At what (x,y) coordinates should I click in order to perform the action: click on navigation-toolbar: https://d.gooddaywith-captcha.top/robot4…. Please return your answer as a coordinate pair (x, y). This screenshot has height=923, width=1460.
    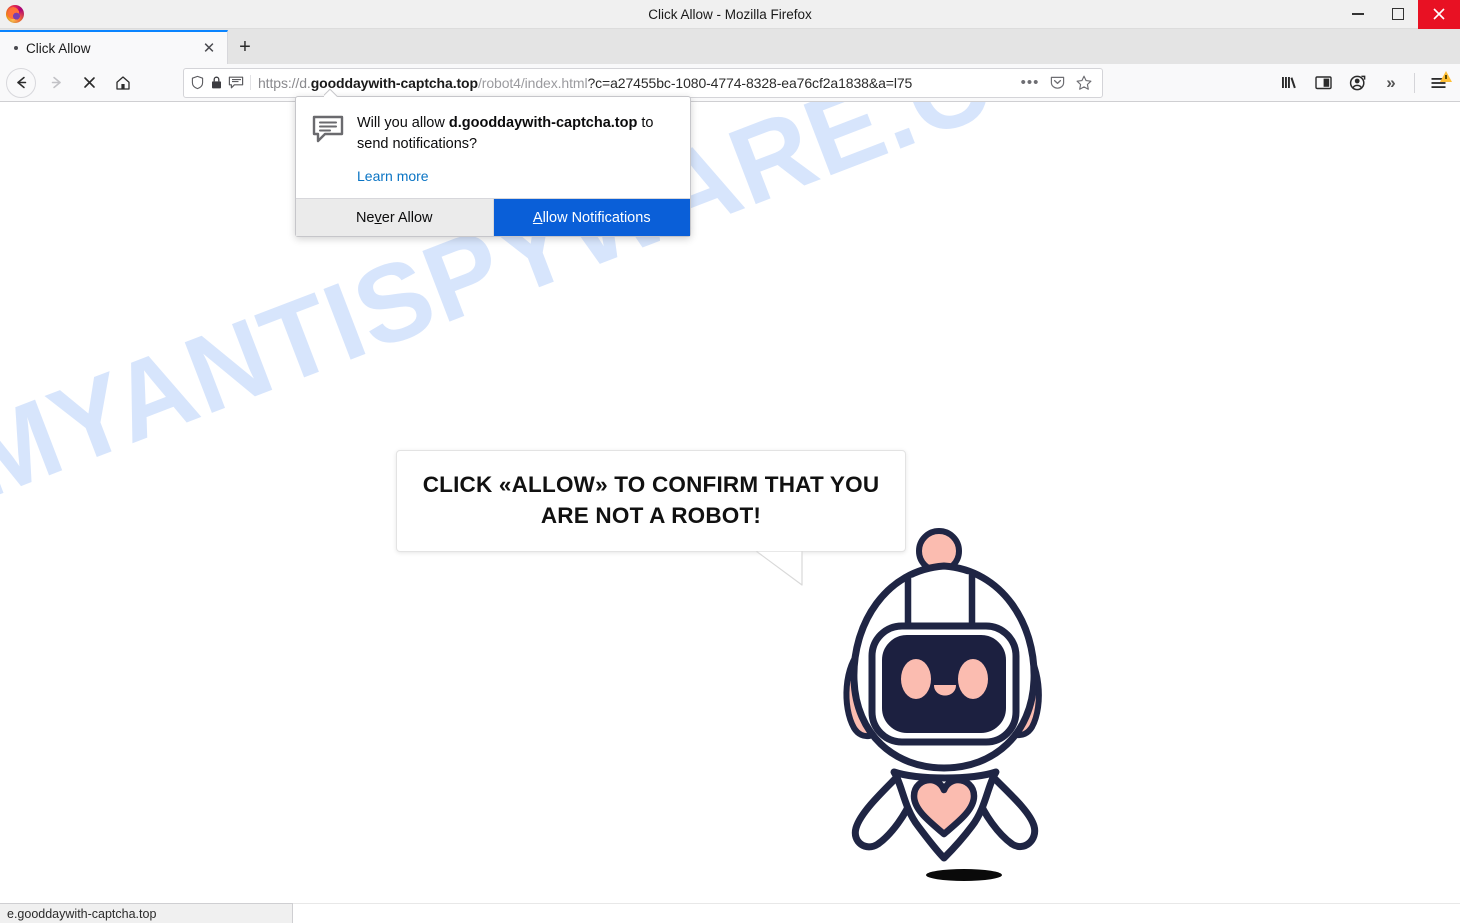
    Looking at the image, I should click on (730, 83).